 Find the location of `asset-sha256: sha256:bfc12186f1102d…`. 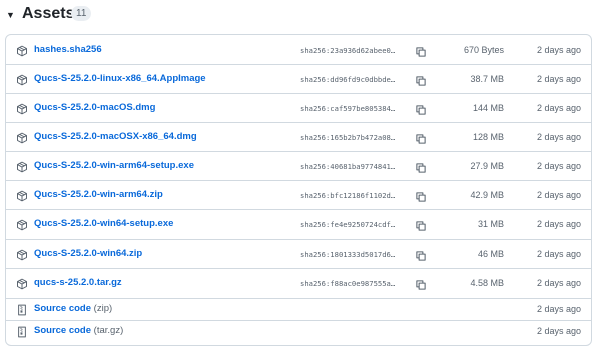

asset-sha256: sha256:bfc12186f1102d… is located at coordinates (348, 195).